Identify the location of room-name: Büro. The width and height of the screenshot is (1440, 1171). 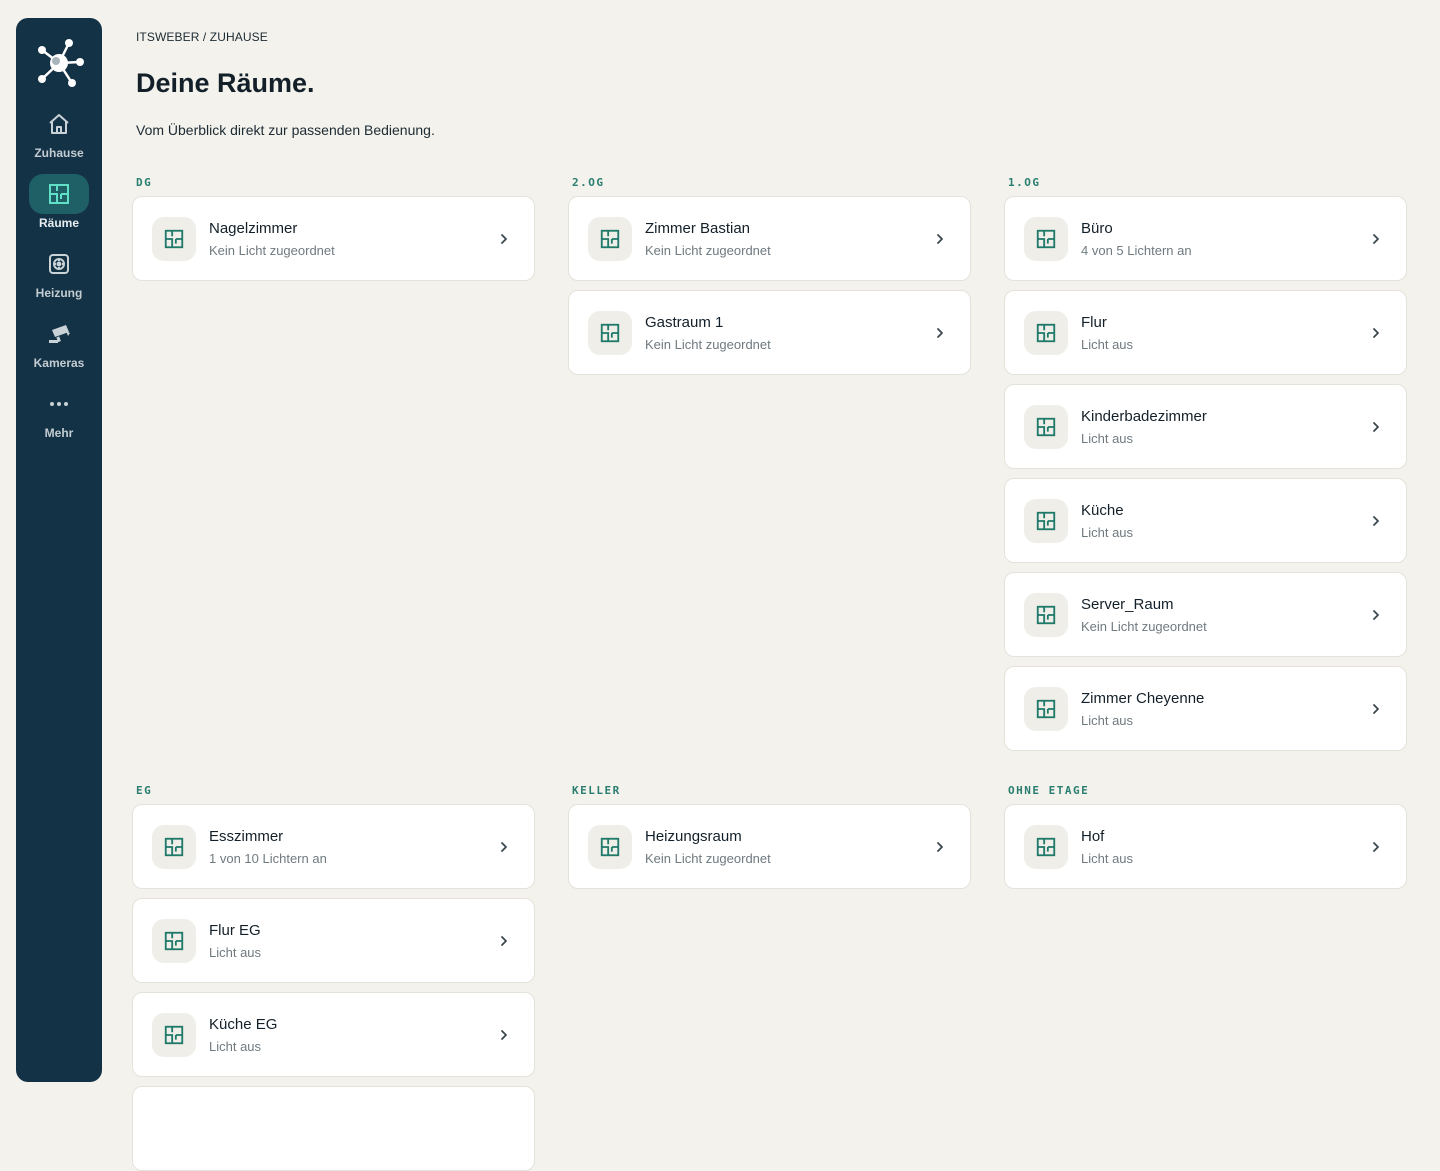
(1097, 228).